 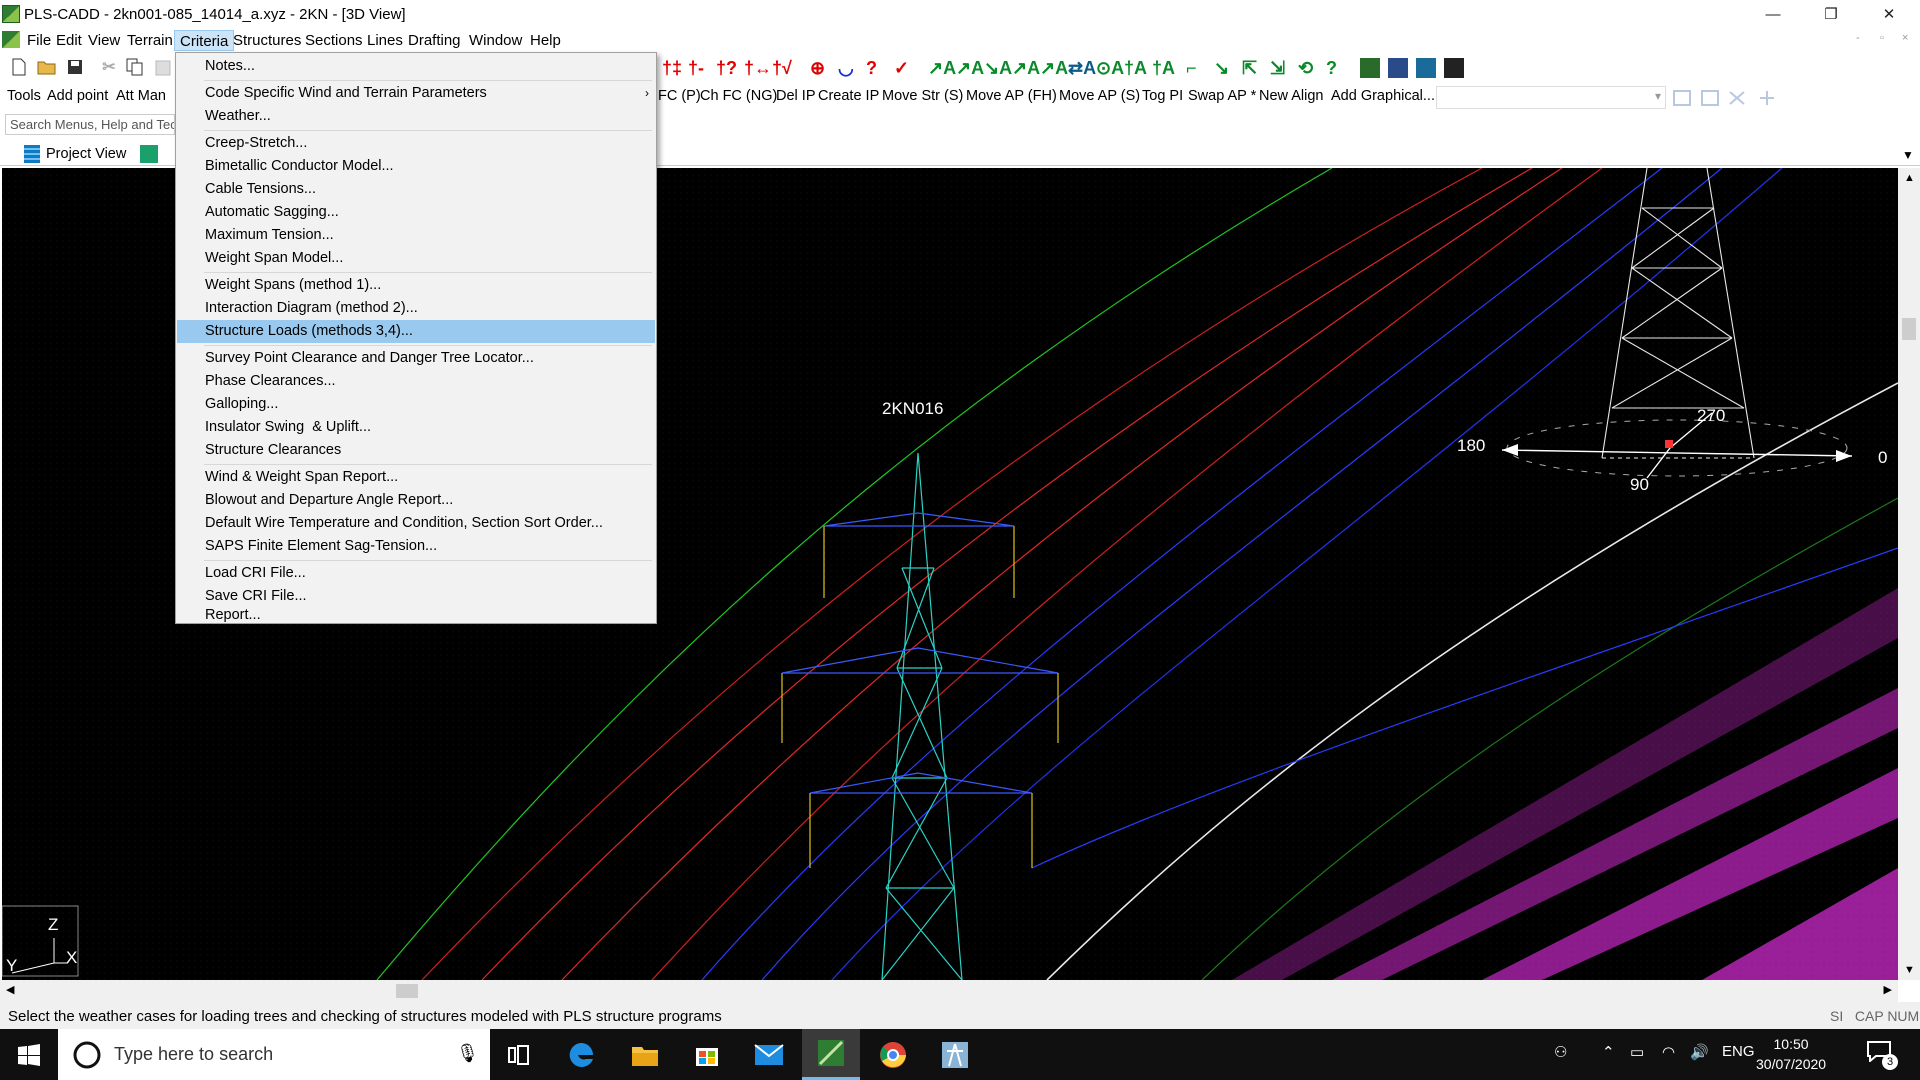 What do you see at coordinates (922, 96) in the screenshot?
I see `cmd-move-str: Move Str (S)` at bounding box center [922, 96].